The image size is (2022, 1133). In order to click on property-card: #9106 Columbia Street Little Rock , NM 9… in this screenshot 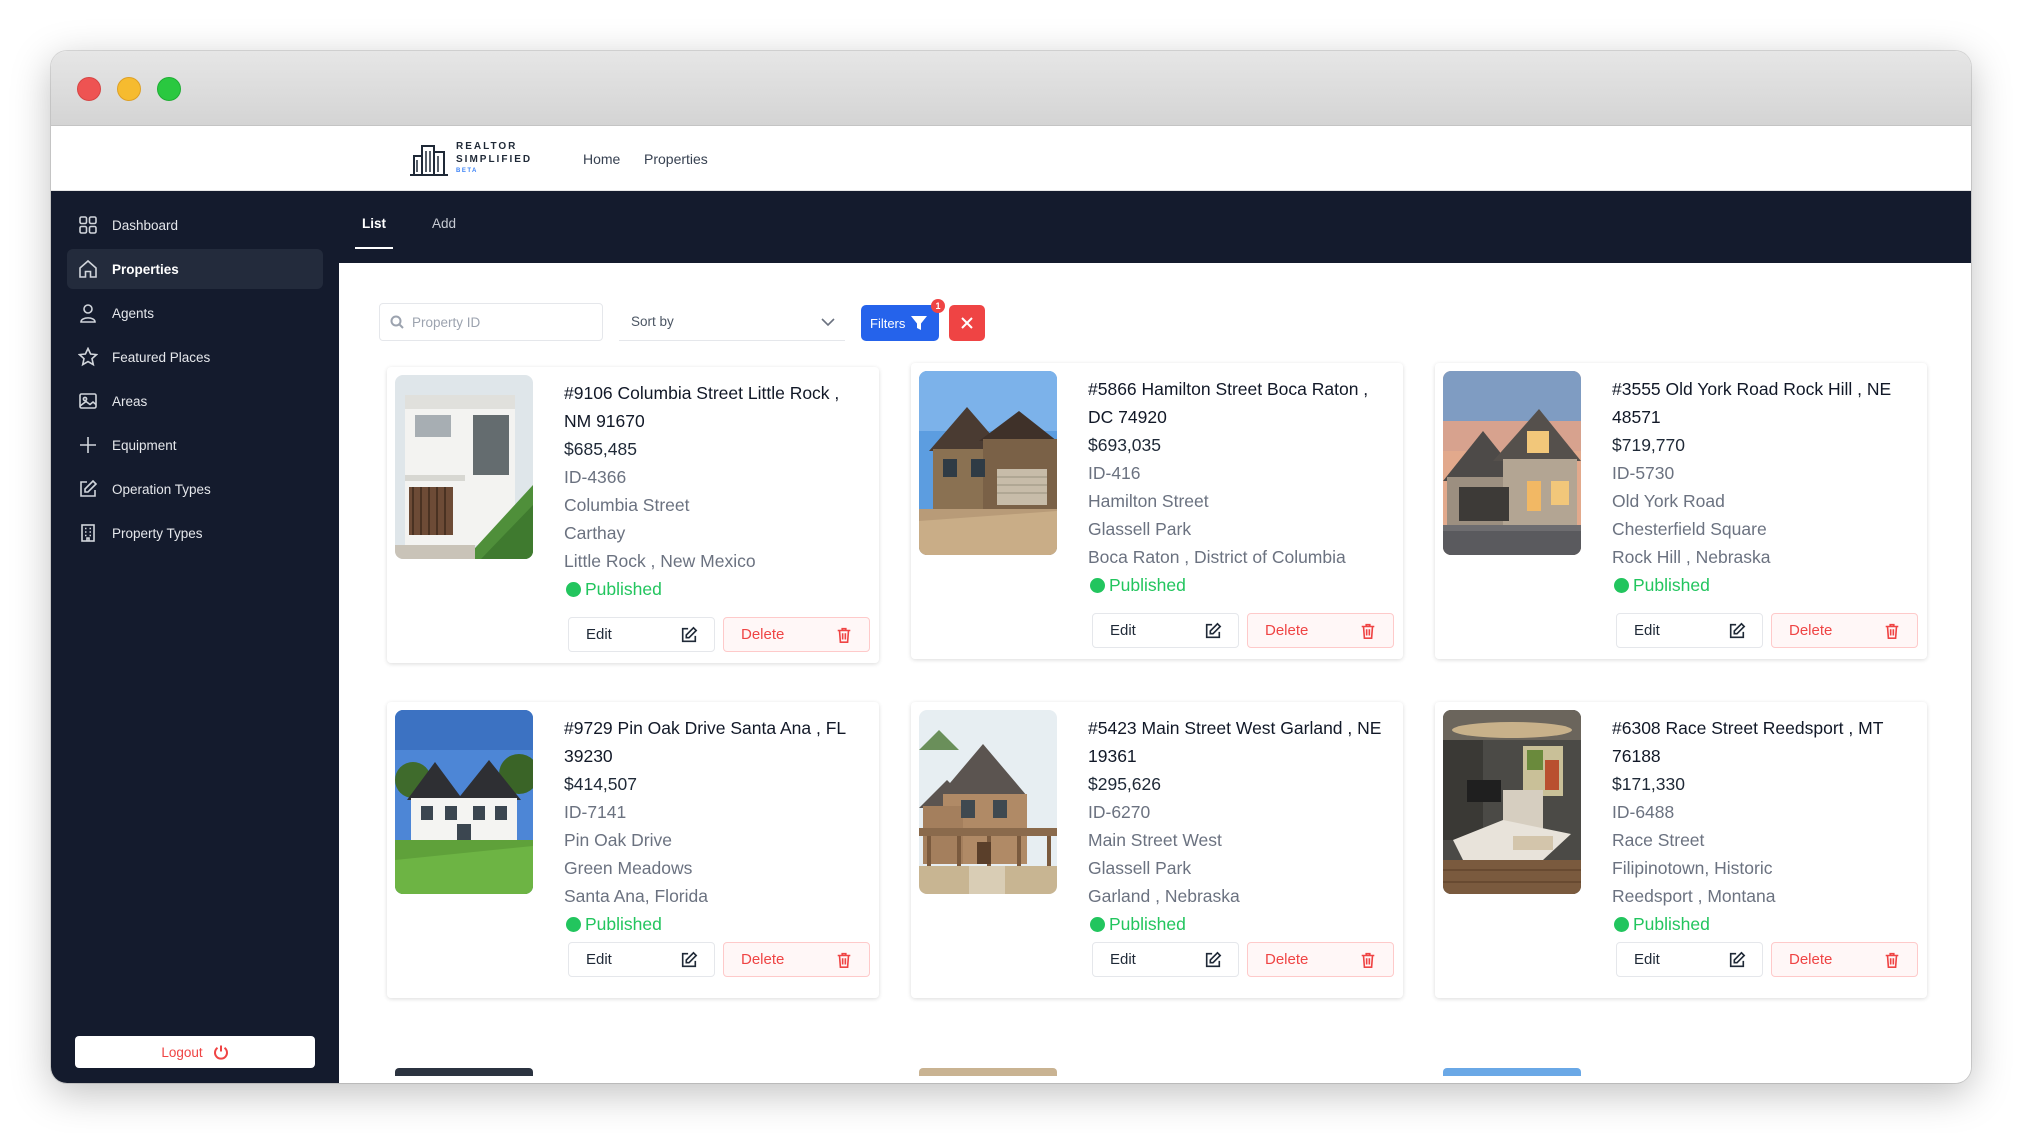, I will do `click(633, 515)`.